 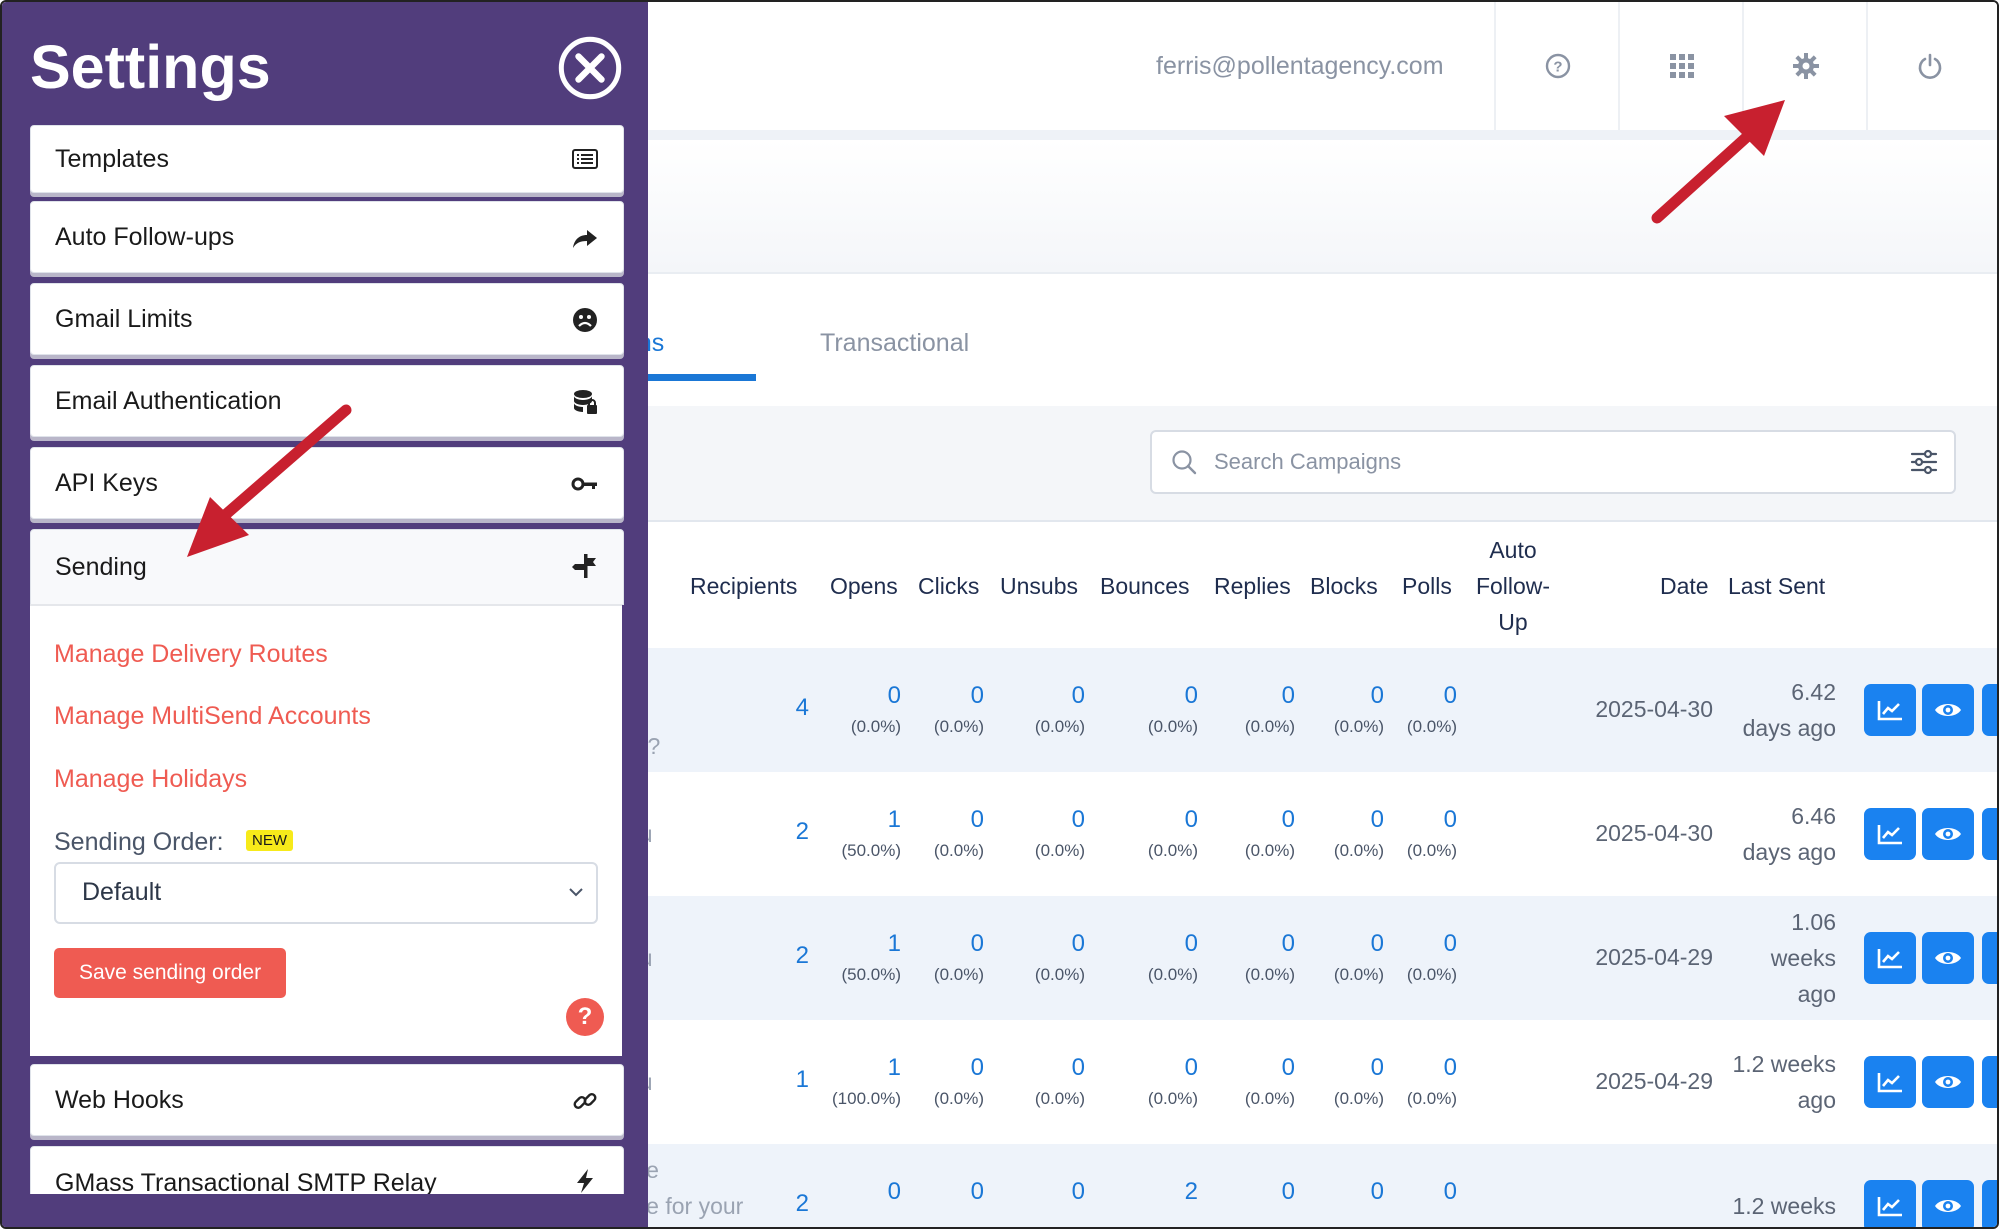 What do you see at coordinates (802, 1080) in the screenshot?
I see `recipients-count: 1` at bounding box center [802, 1080].